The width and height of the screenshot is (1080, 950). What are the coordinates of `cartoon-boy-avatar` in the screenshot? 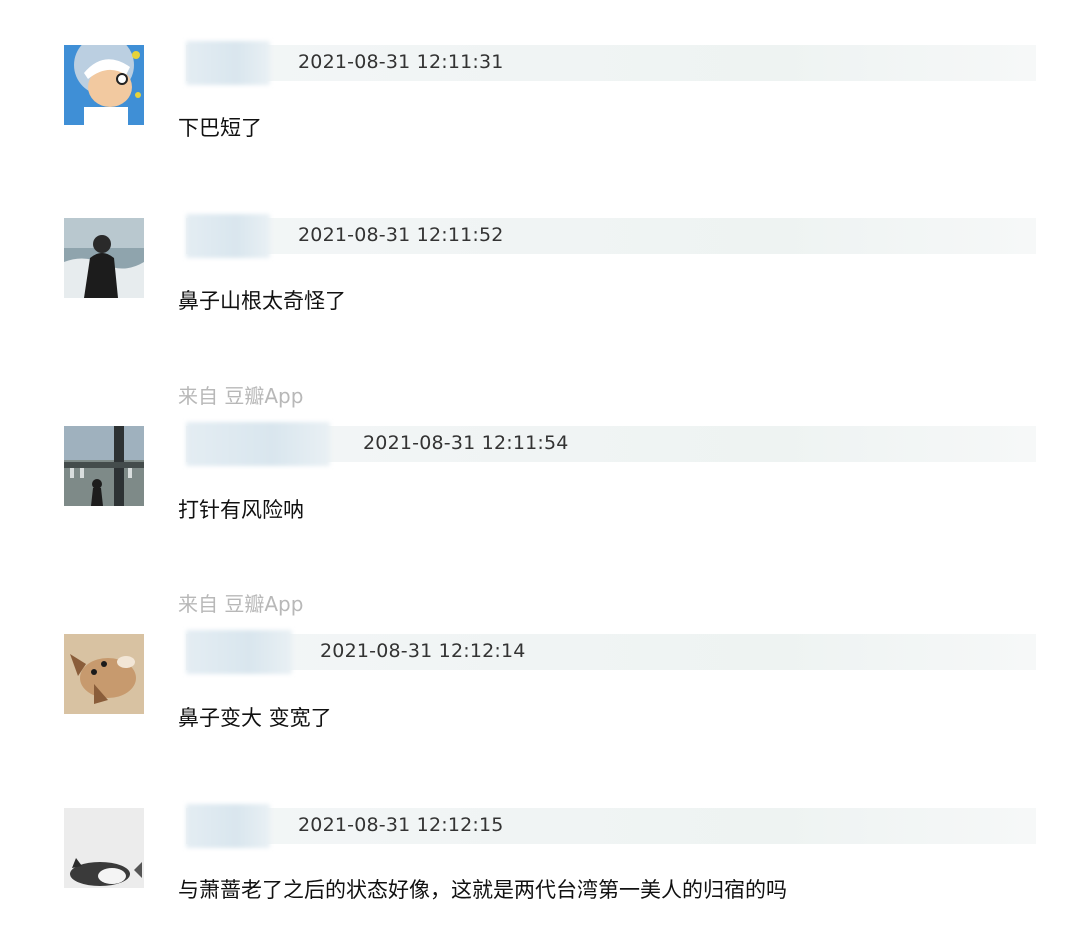 It's located at (104, 85).